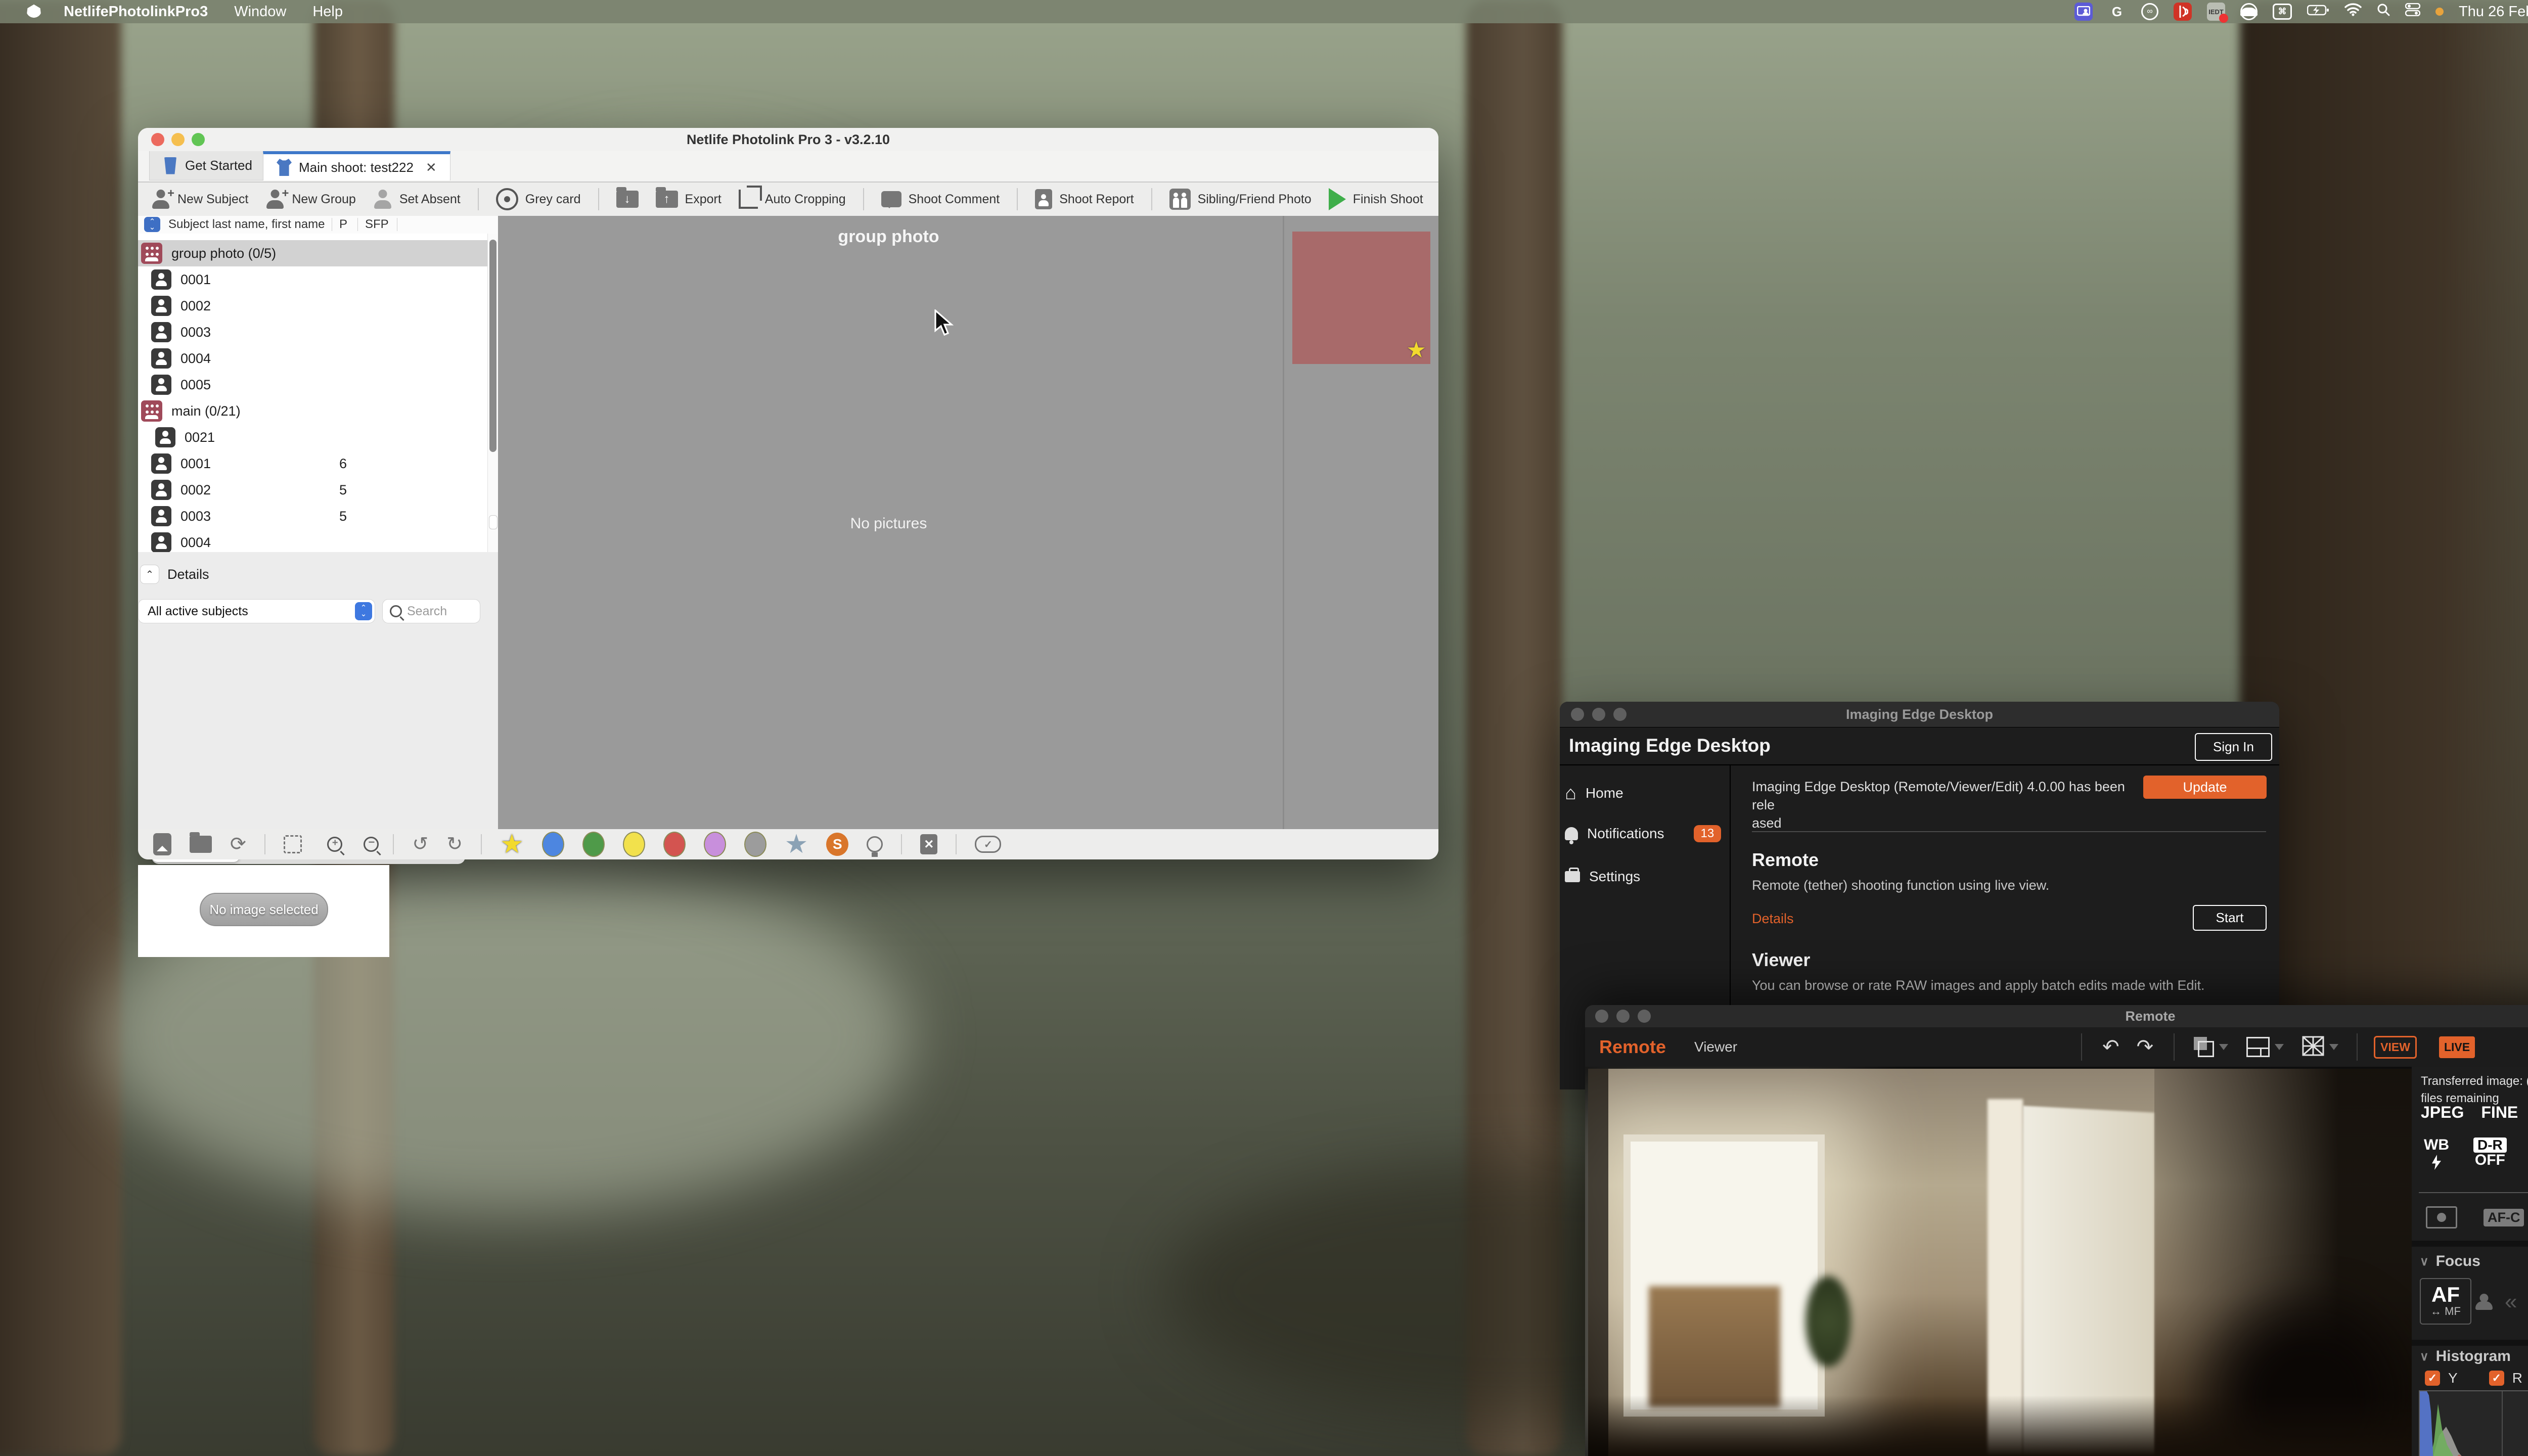 This screenshot has width=2528, height=1456. I want to click on af-mode-badge: AF-C, so click(2504, 1217).